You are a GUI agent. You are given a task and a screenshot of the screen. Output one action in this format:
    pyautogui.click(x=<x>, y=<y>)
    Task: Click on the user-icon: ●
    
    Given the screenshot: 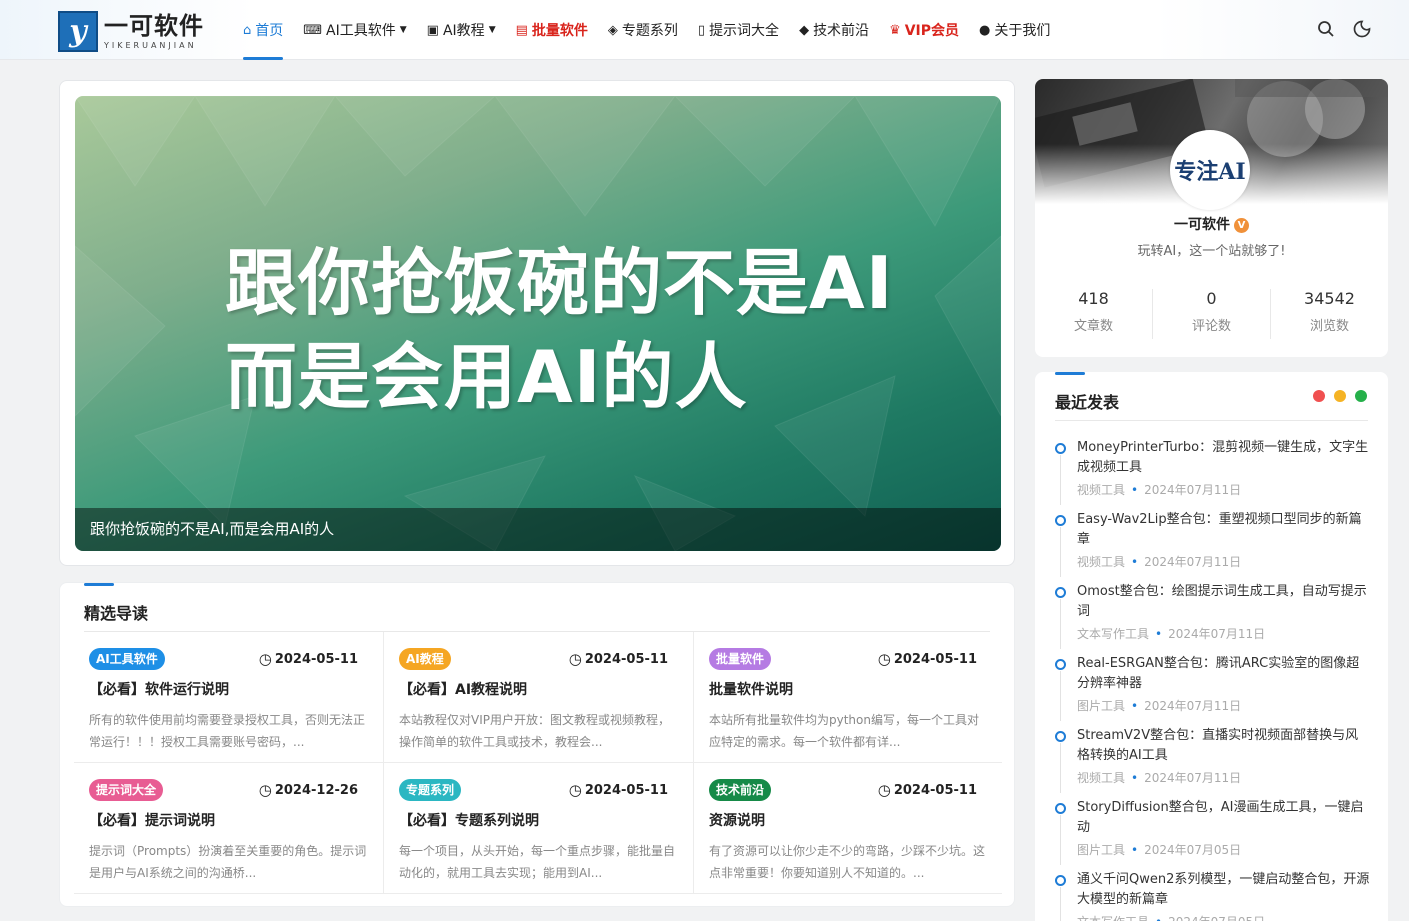 What is the action you would take?
    pyautogui.click(x=985, y=30)
    